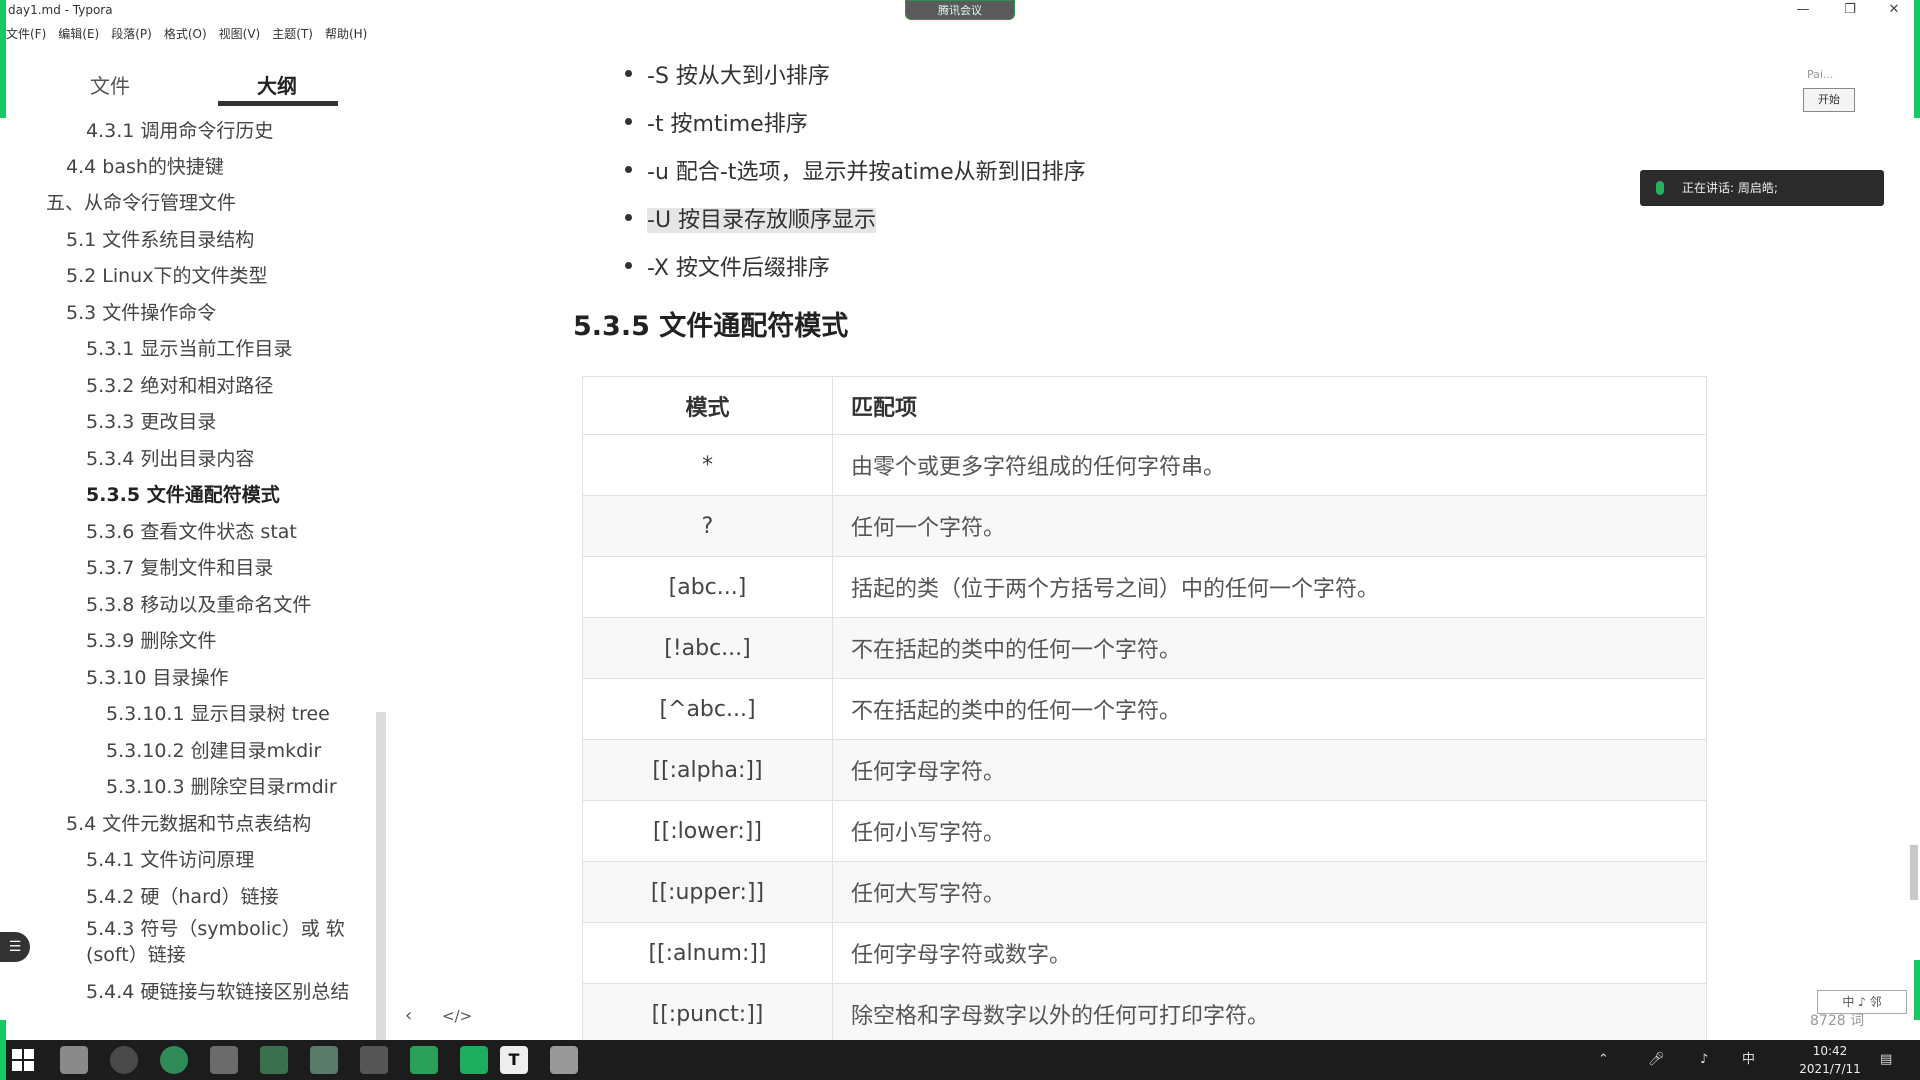 This screenshot has height=1080, width=1920. What do you see at coordinates (110, 86) in the screenshot?
I see `tab-files: 文件` at bounding box center [110, 86].